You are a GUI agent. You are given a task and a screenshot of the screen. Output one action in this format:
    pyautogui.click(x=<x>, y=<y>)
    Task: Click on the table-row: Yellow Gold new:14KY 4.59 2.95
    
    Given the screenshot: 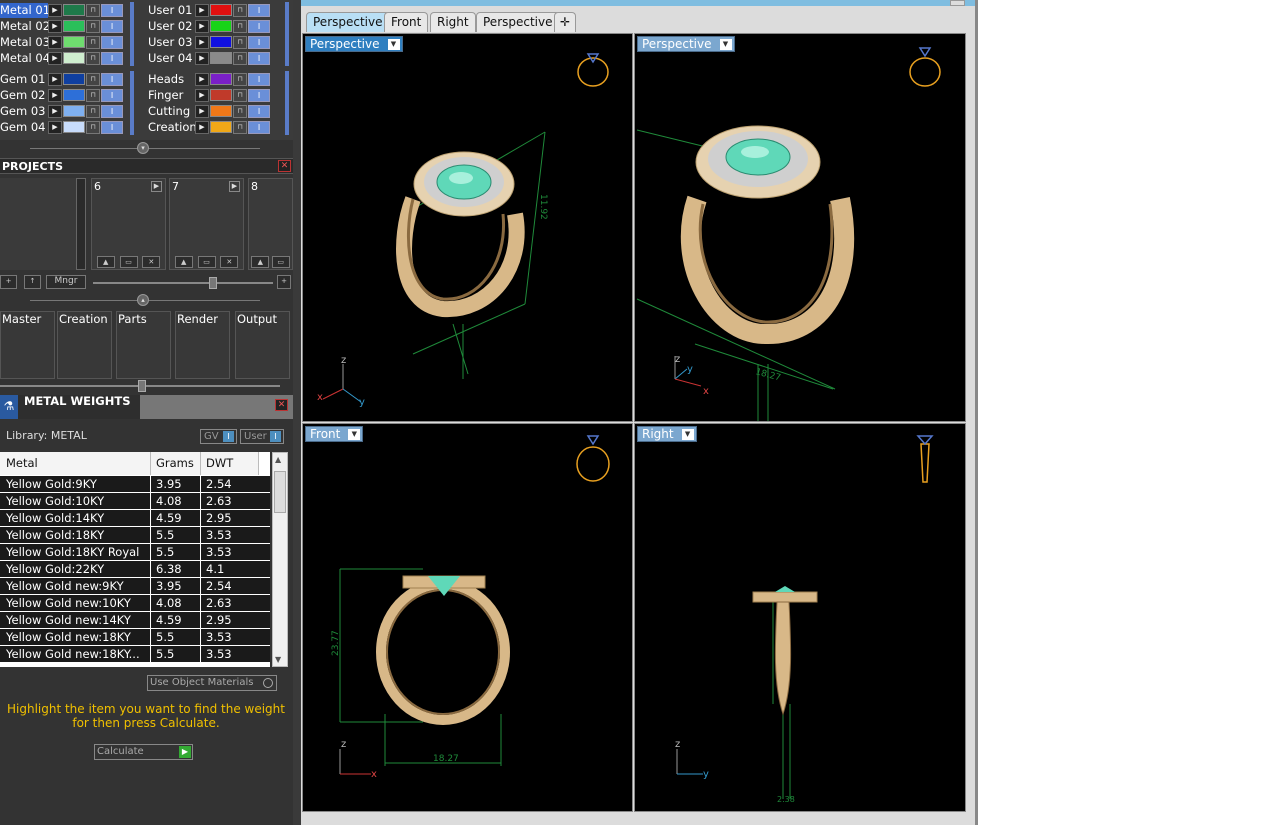 What is the action you would take?
    pyautogui.click(x=135, y=620)
    